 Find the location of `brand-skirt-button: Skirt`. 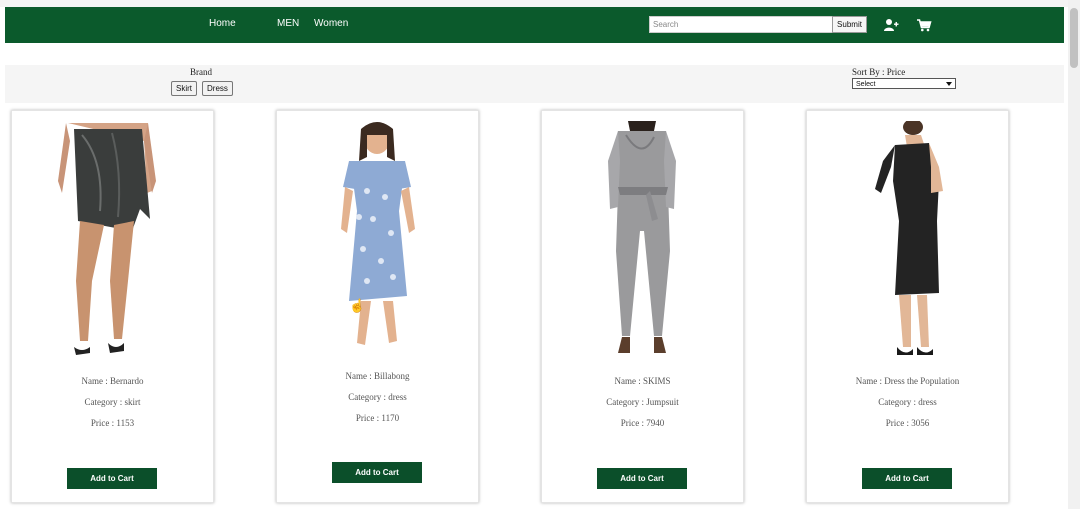

brand-skirt-button: Skirt is located at coordinates (184, 88).